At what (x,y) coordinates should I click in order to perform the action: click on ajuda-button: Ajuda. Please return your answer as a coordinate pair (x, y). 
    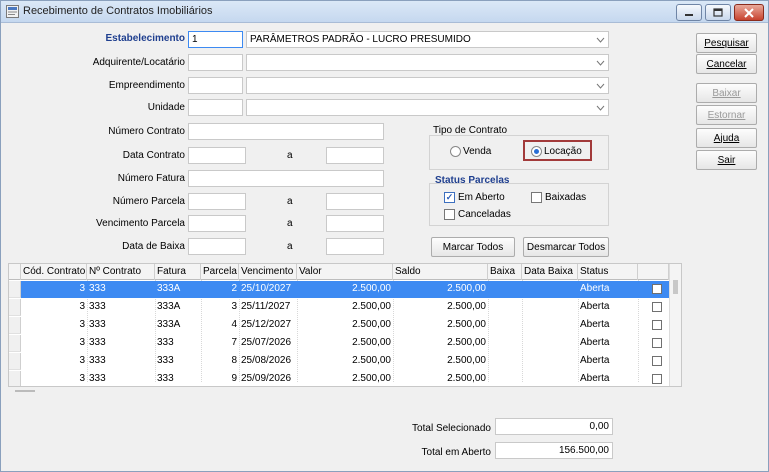
    Looking at the image, I should click on (726, 138).